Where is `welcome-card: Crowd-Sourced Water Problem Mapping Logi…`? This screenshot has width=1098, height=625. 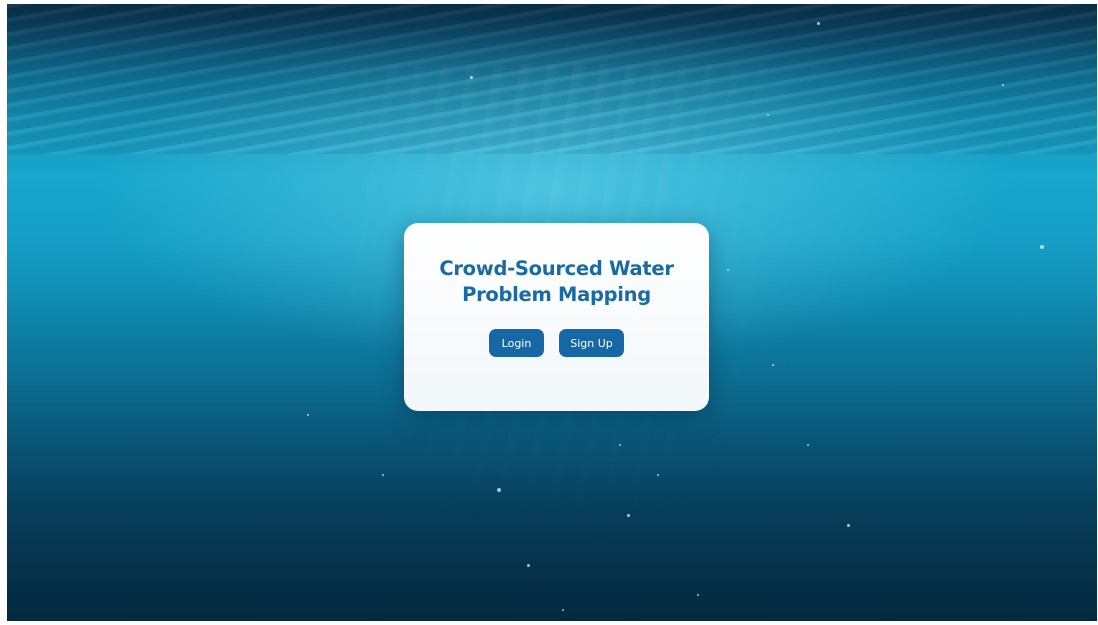
welcome-card: Crowd-Sourced Water Problem Mapping Logi… is located at coordinates (556, 317).